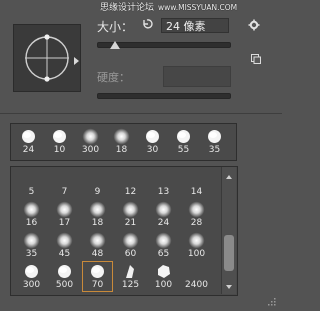 The height and width of the screenshot is (311, 320). Describe the element at coordinates (115, 45) in the screenshot. I see `size-slider-thumb` at that location.